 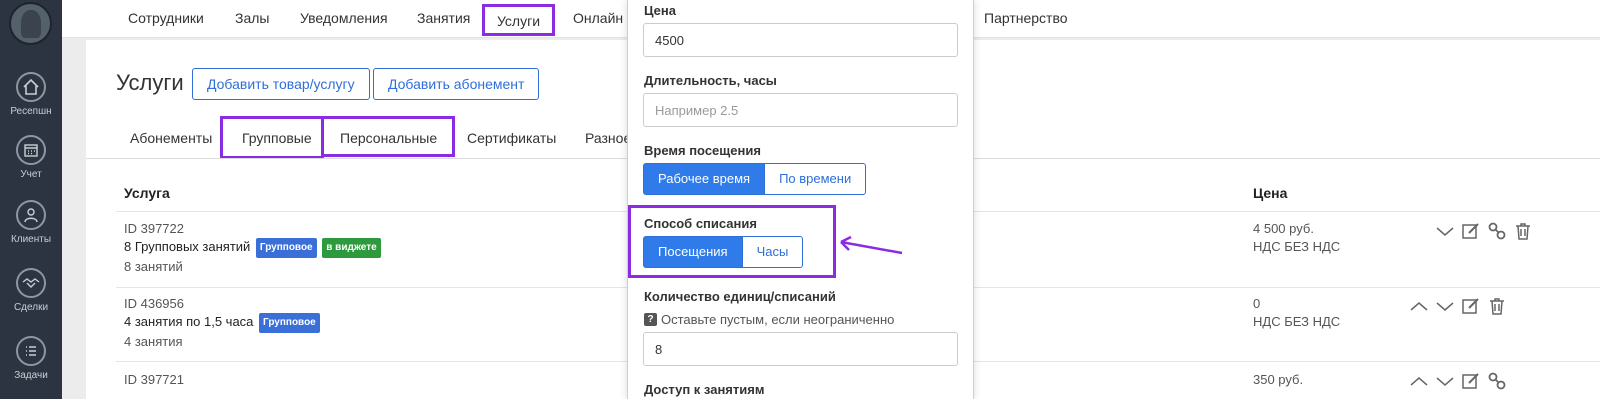 I want to click on add-product-button: Добавить товар/услугу, so click(x=281, y=84).